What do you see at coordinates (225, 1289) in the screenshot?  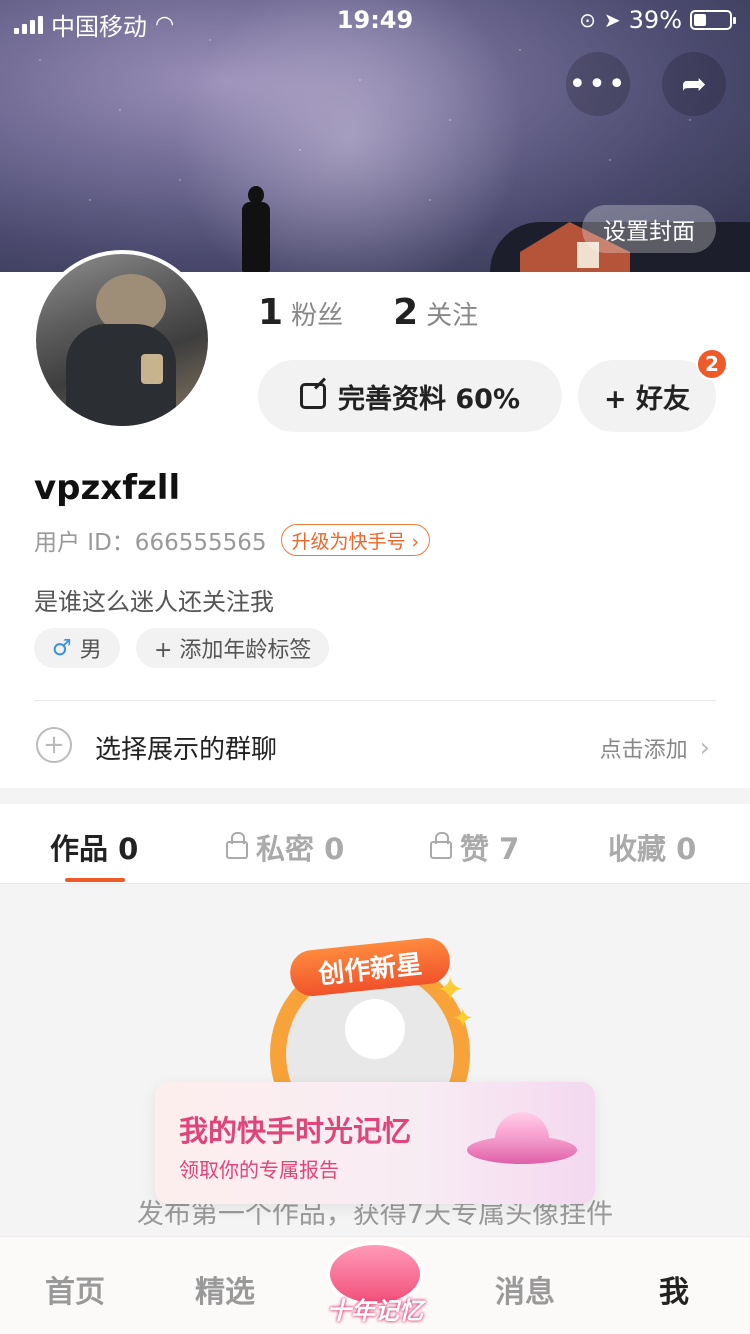 I see `nav-featured: 精选` at bounding box center [225, 1289].